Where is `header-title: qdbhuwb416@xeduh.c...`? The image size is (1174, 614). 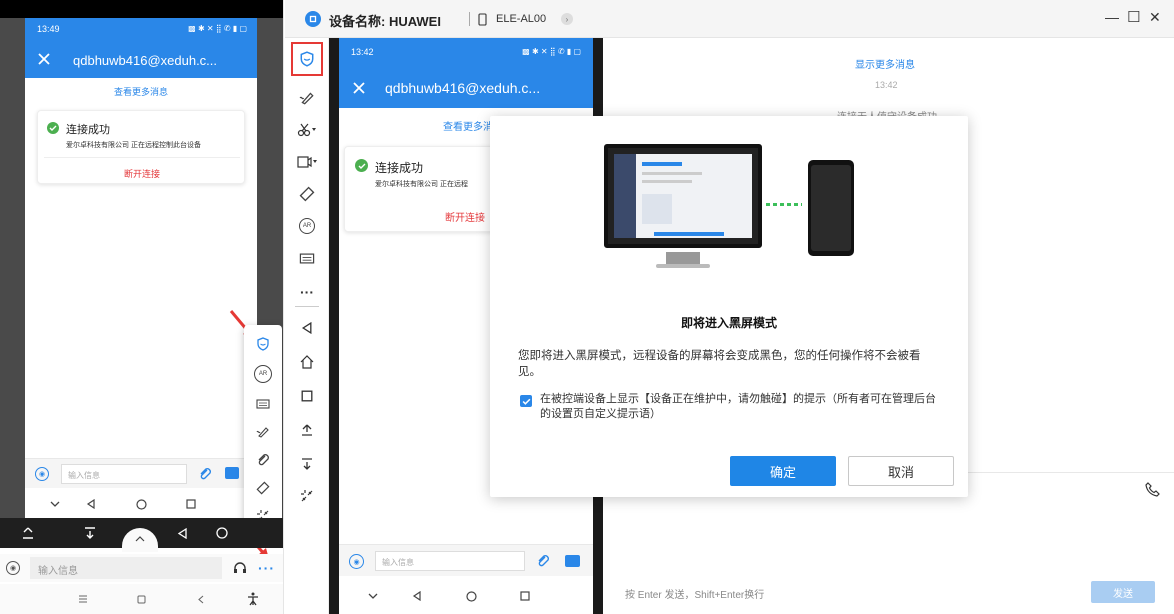
header-title: qdbhuwb416@xeduh.c... is located at coordinates (463, 88).